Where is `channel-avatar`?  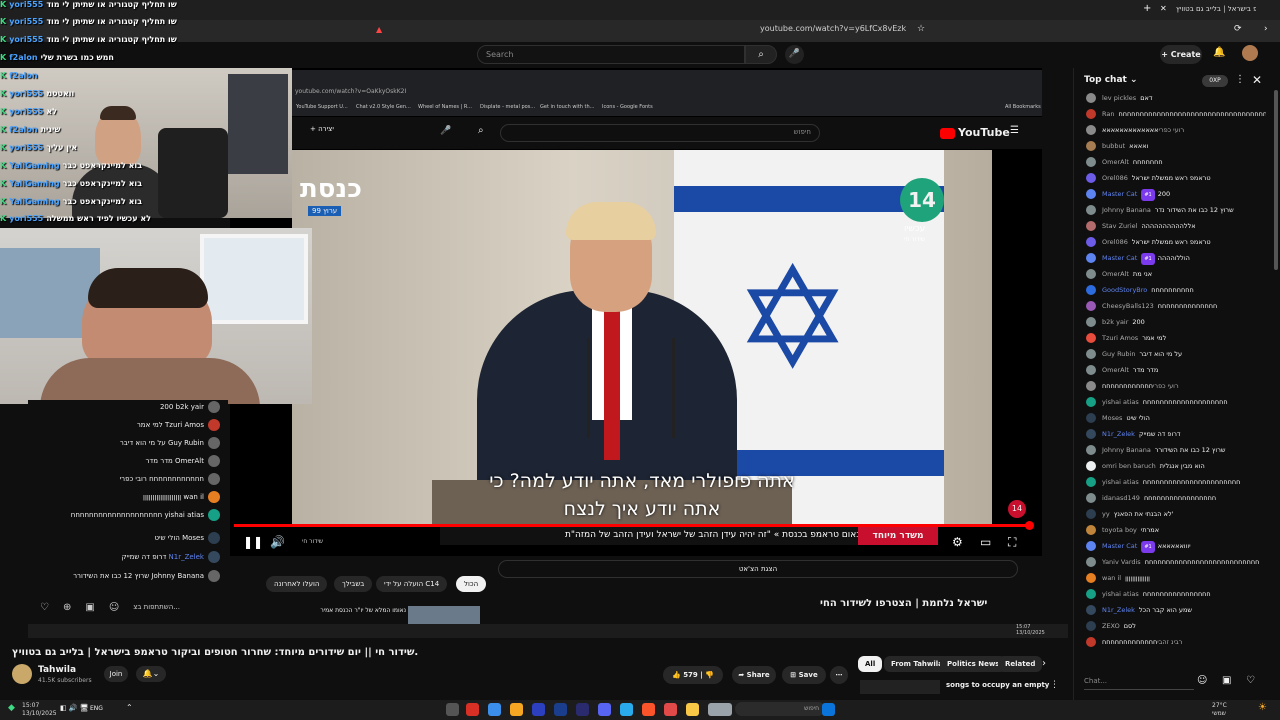
channel-avatar is located at coordinates (22, 674).